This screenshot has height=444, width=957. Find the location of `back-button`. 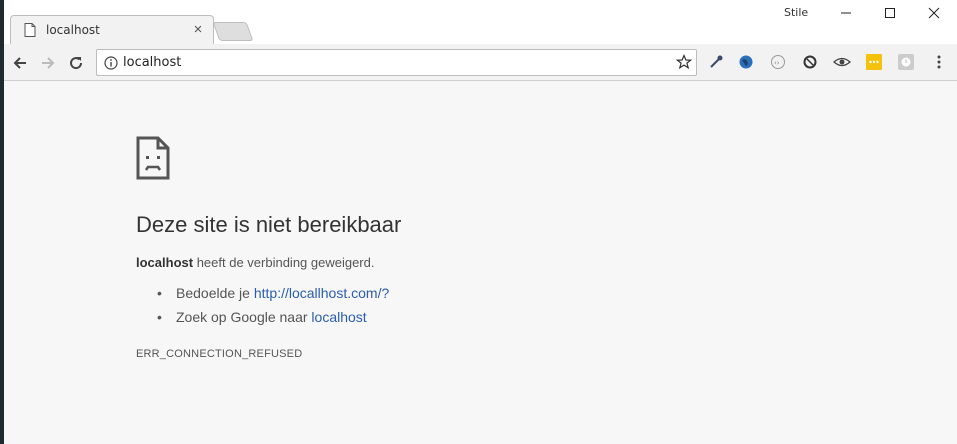

back-button is located at coordinates (20, 63).